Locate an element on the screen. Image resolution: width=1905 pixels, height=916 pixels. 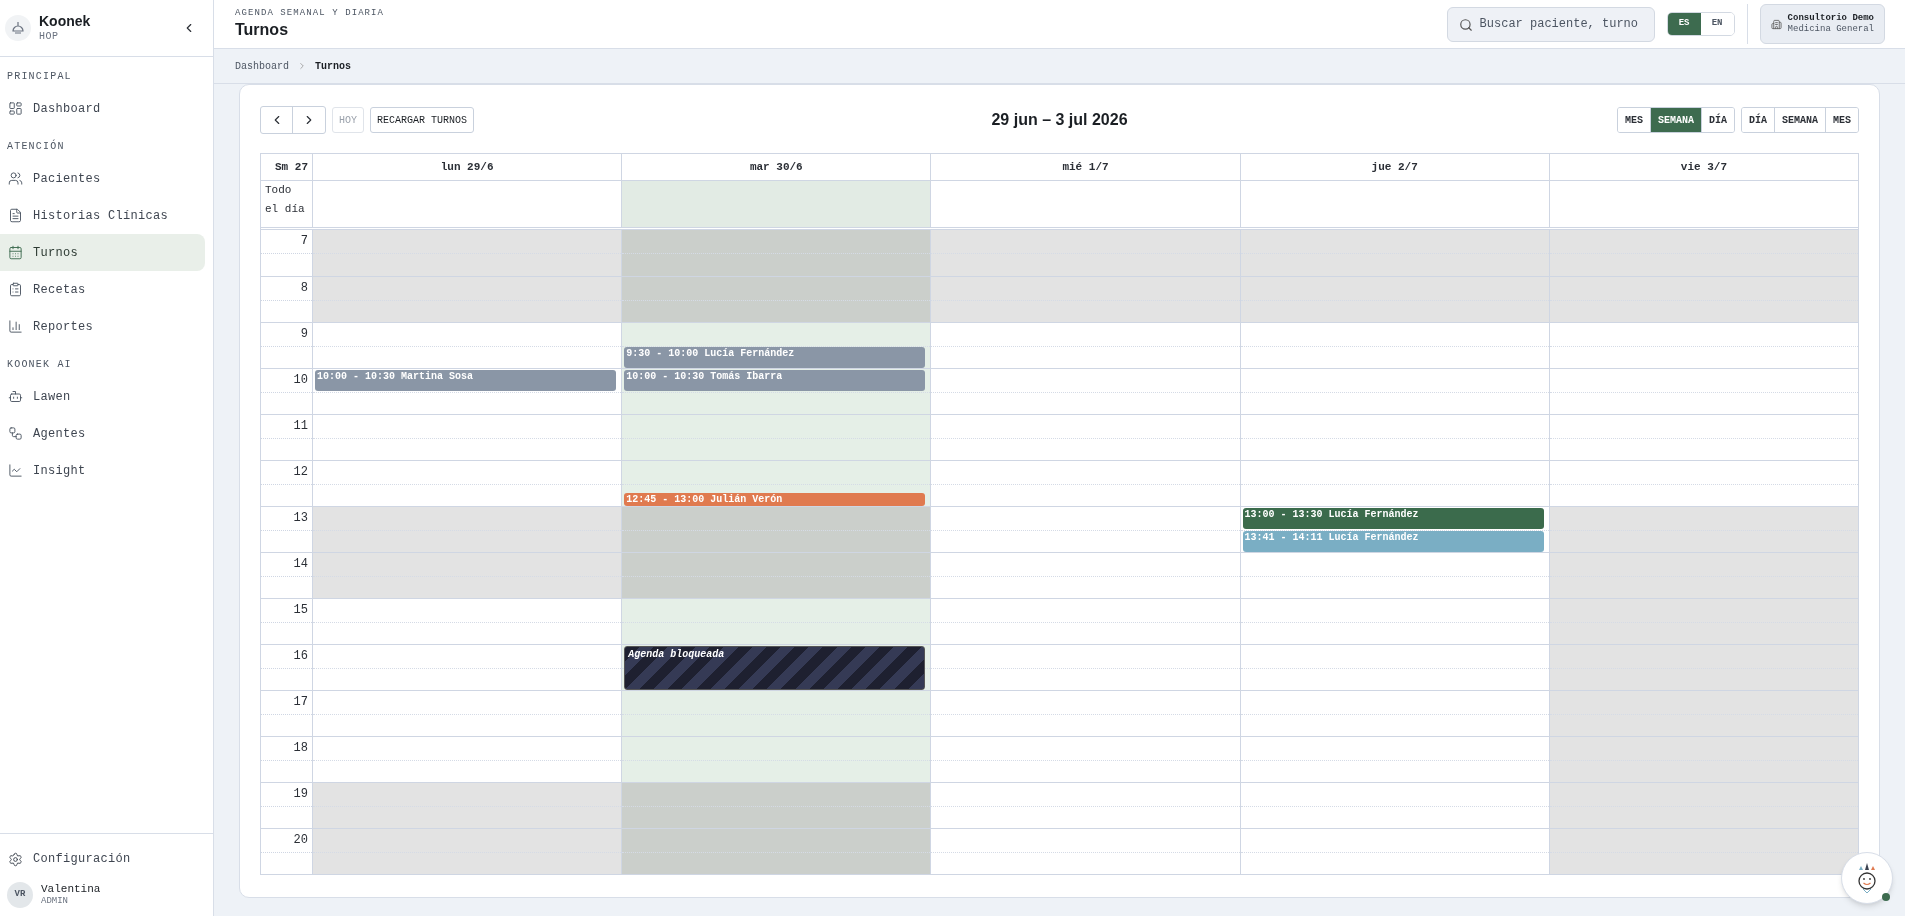
settings-icon is located at coordinates (15, 859).